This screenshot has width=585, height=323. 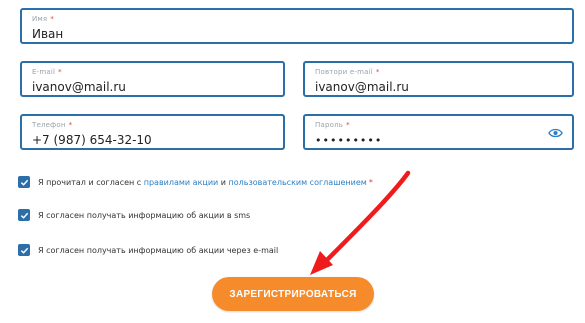 What do you see at coordinates (297, 26) in the screenshot?
I see `name-field: Имя * Иван` at bounding box center [297, 26].